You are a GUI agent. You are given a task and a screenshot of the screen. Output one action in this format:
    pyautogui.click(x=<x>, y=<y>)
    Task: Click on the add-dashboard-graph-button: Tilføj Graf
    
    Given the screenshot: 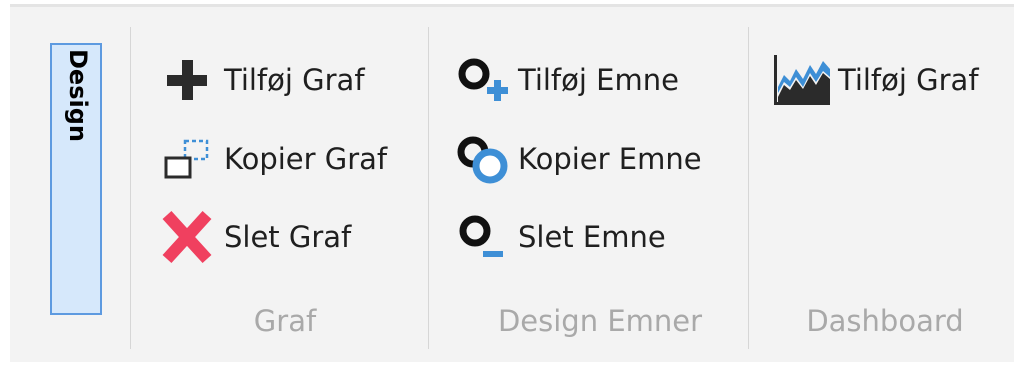 What is the action you would take?
    pyautogui.click(x=874, y=80)
    